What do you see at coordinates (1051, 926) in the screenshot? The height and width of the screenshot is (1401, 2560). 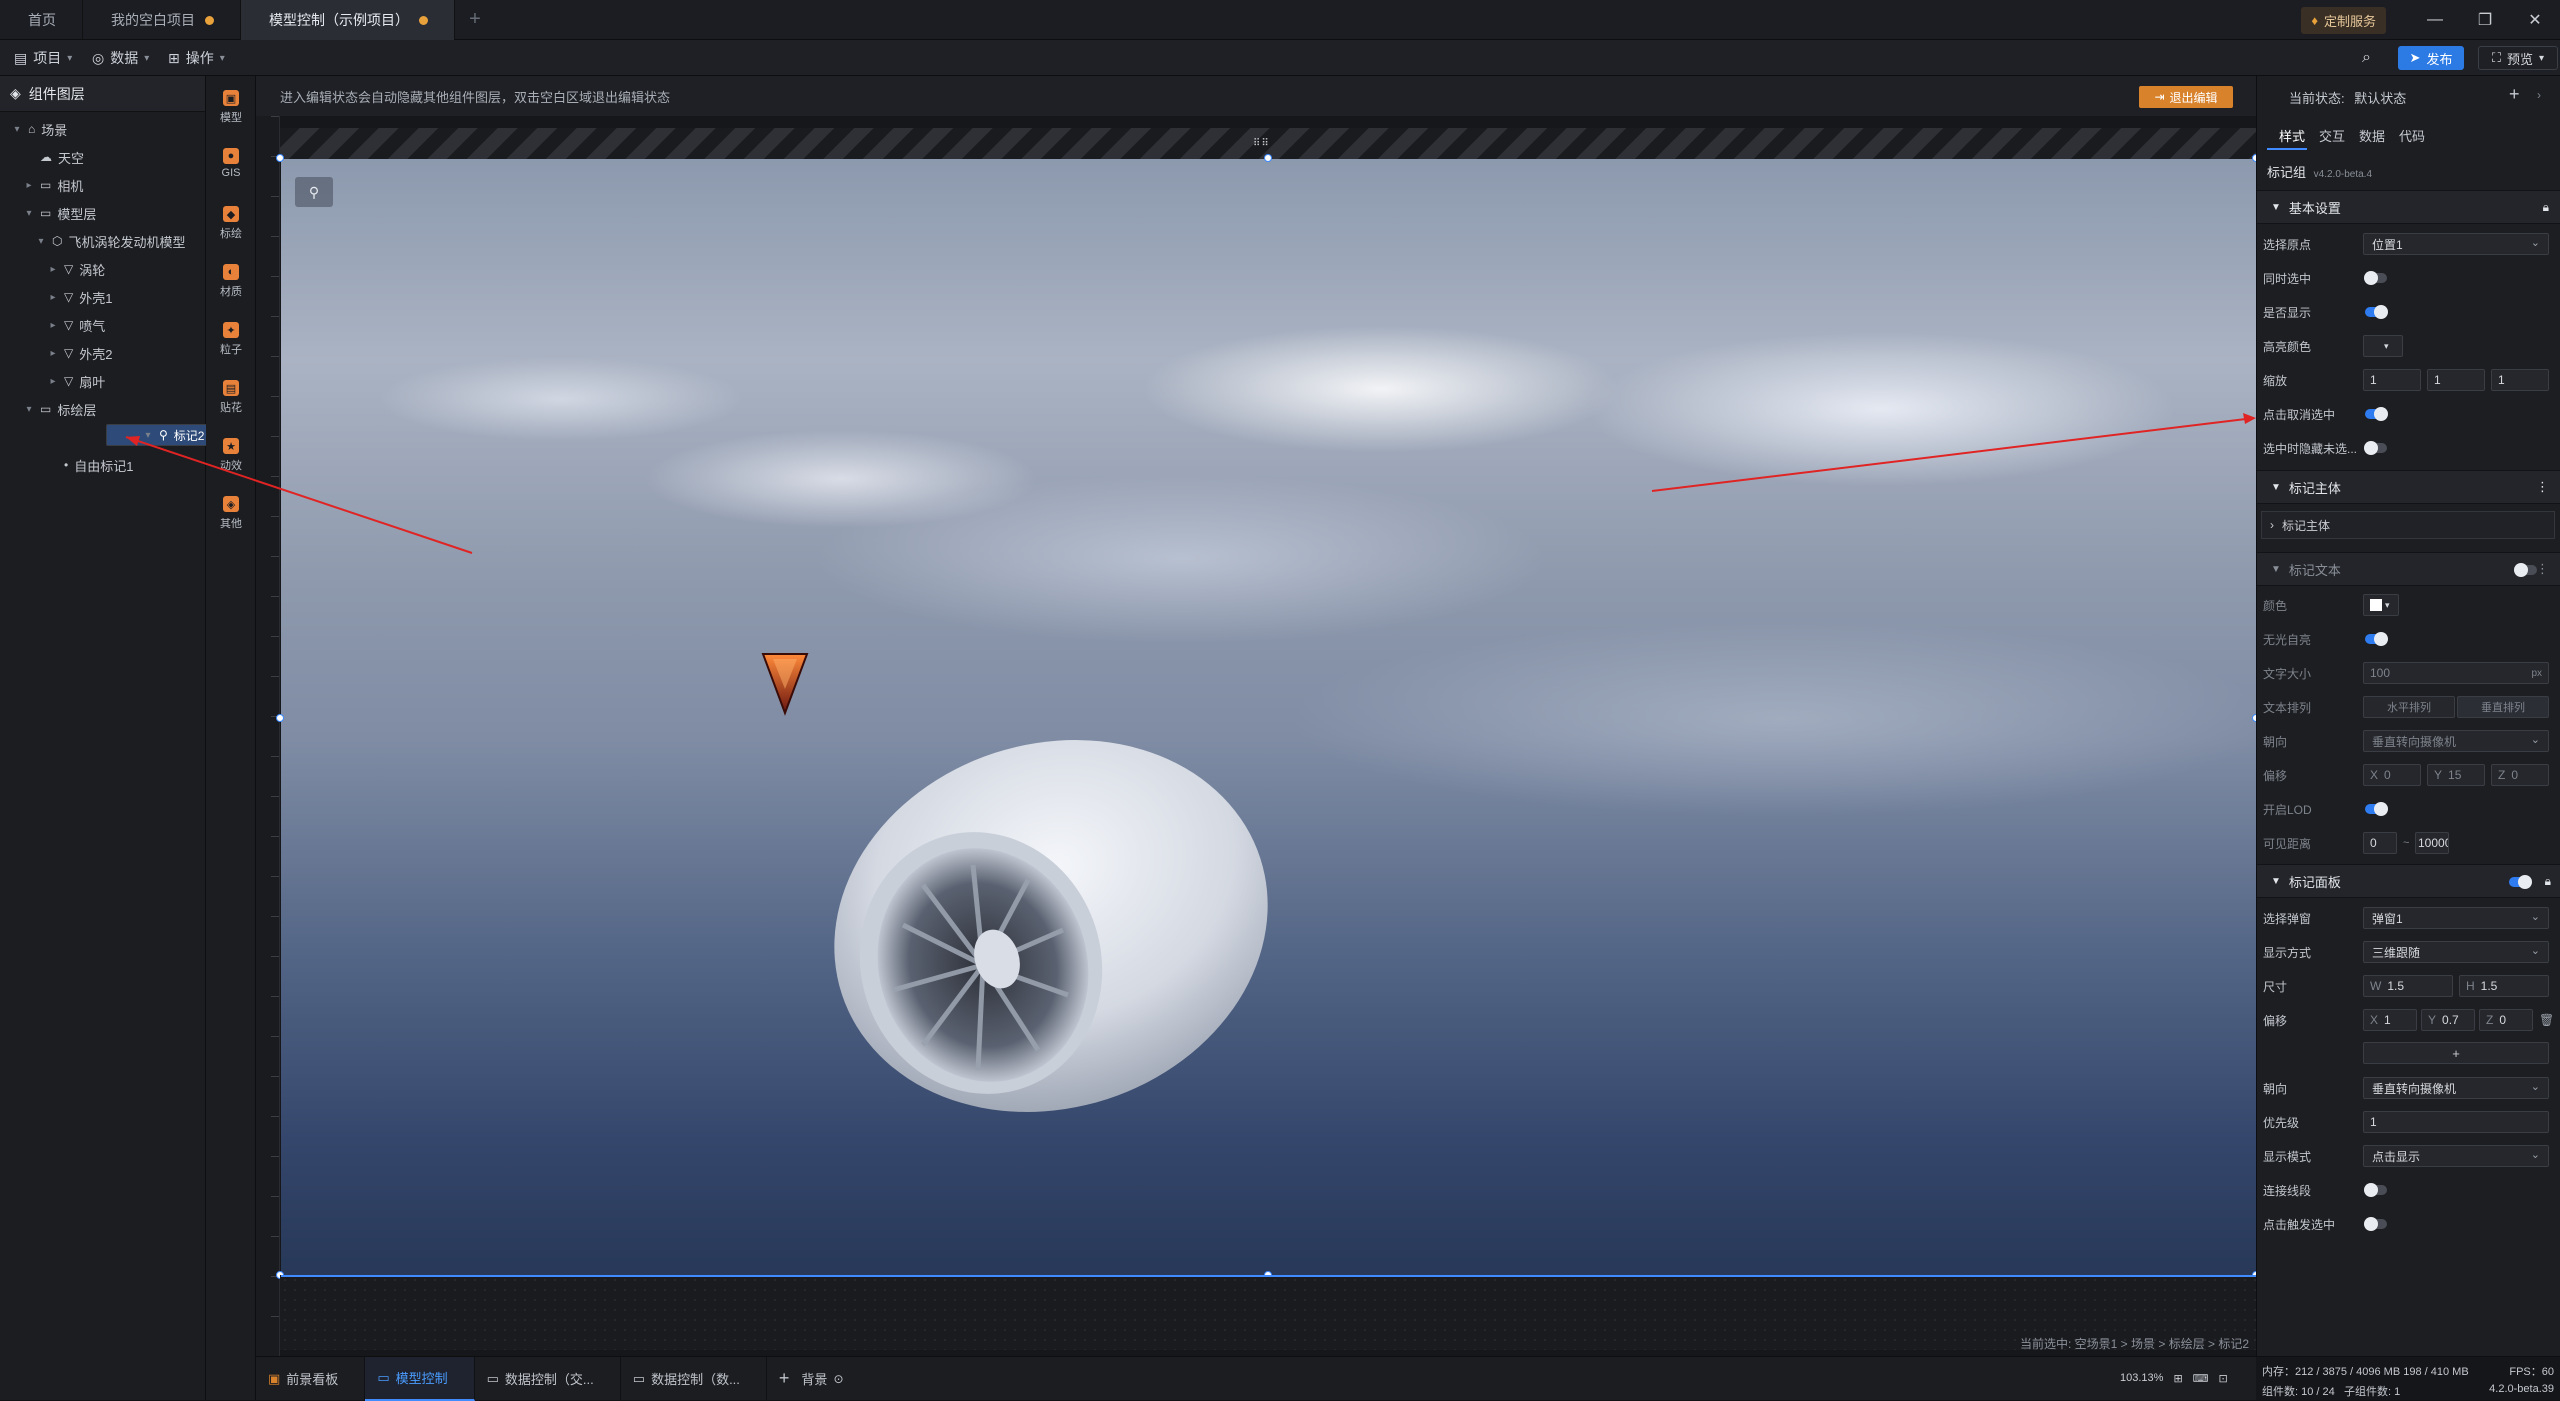 I see `engine-model` at bounding box center [1051, 926].